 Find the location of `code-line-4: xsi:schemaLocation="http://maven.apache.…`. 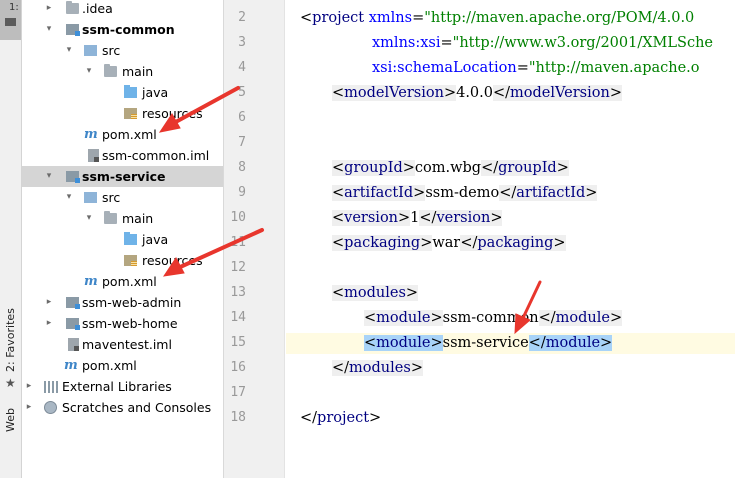

code-line-4: xsi:schemaLocation="http://maven.apache.… is located at coordinates (536, 68).